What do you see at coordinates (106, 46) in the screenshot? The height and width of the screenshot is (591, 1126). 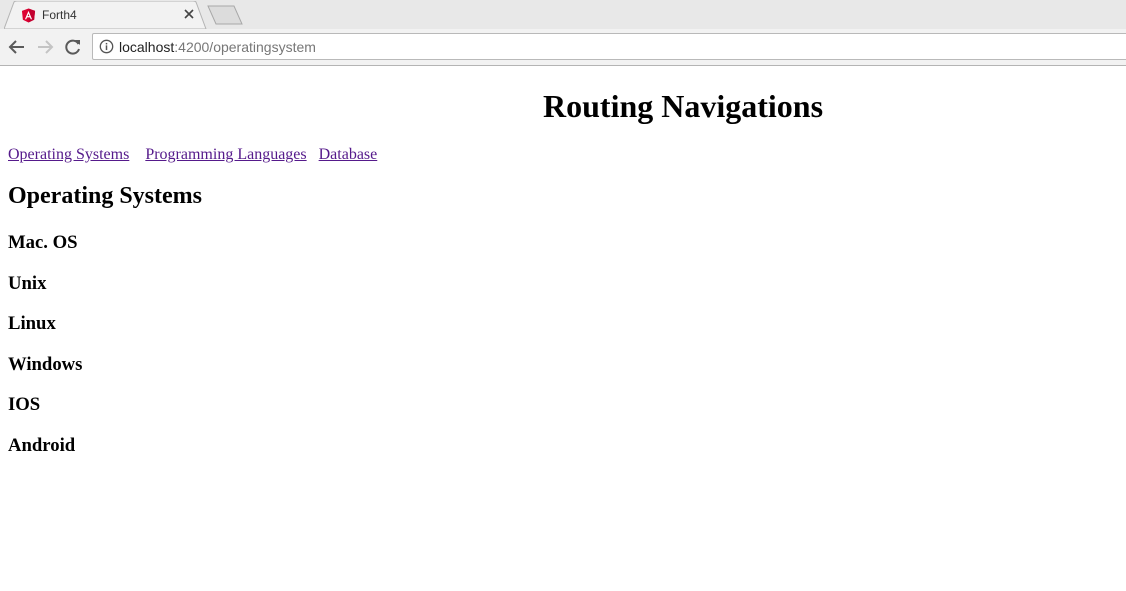 I see `info-icon` at bounding box center [106, 46].